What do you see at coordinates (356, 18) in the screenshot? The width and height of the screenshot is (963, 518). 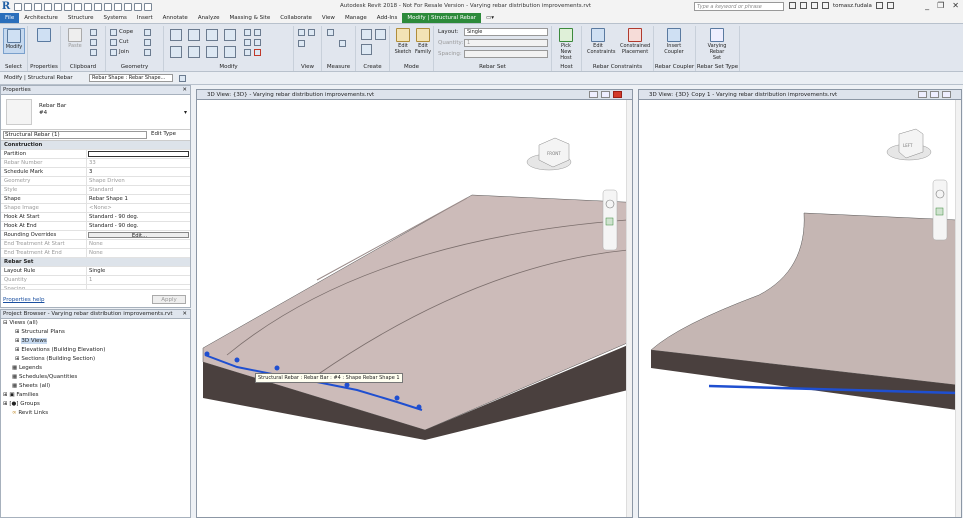 I see `tab-manage: Manage` at bounding box center [356, 18].